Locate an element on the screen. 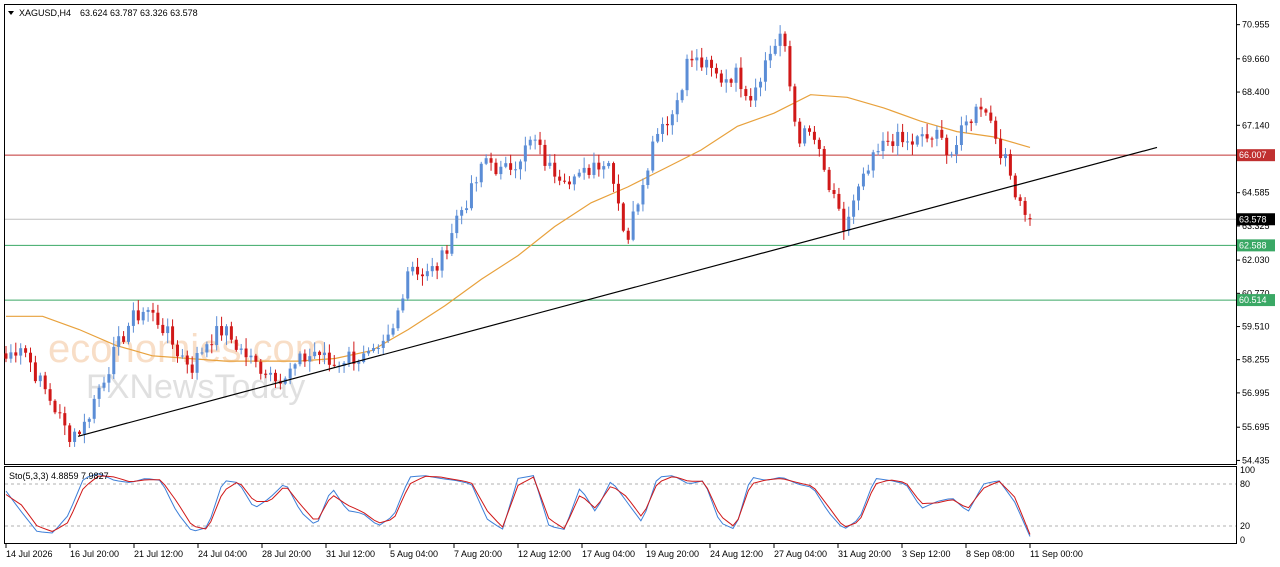 This screenshot has height=567, width=1280. ohlc-values: 63.624 63.787 63.326 63.578 is located at coordinates (139, 13).